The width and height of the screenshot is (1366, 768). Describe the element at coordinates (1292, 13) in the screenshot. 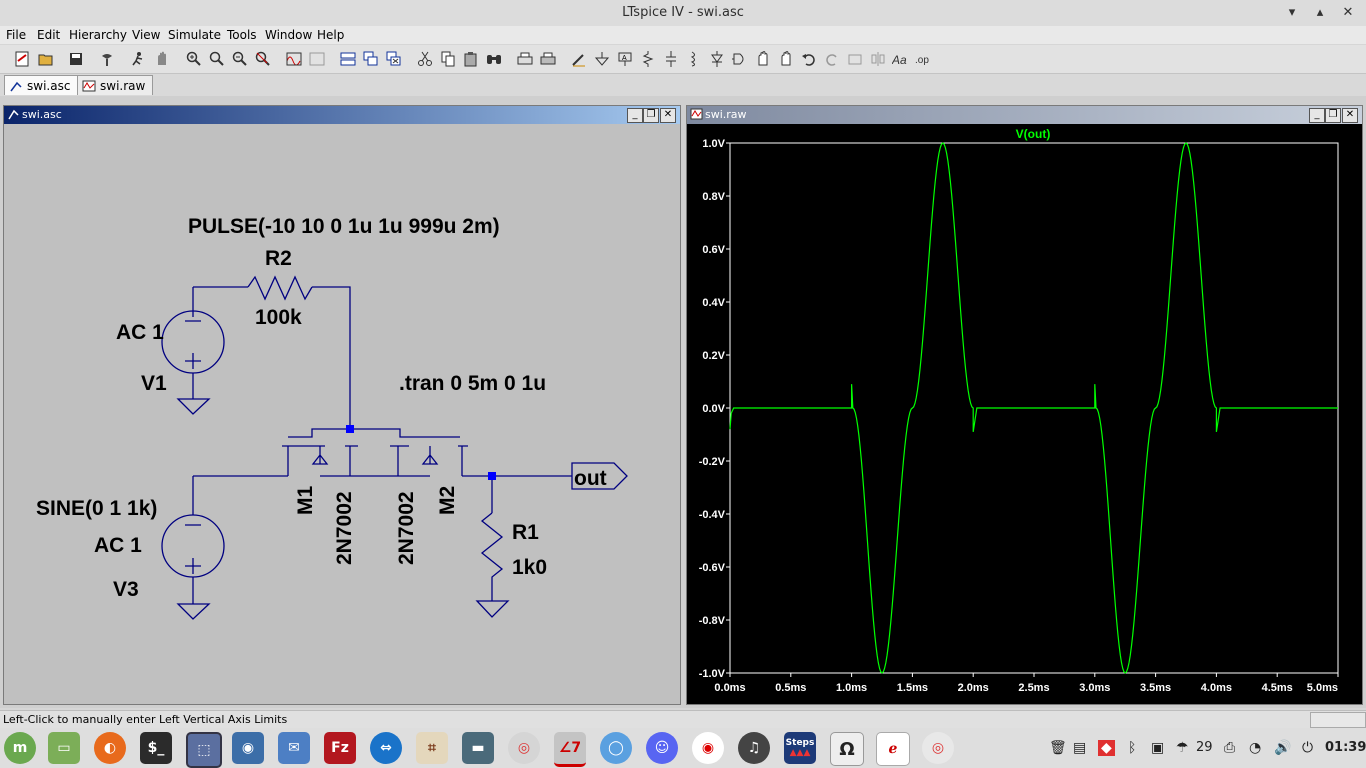

I see `minimize-icon: ▾` at that location.